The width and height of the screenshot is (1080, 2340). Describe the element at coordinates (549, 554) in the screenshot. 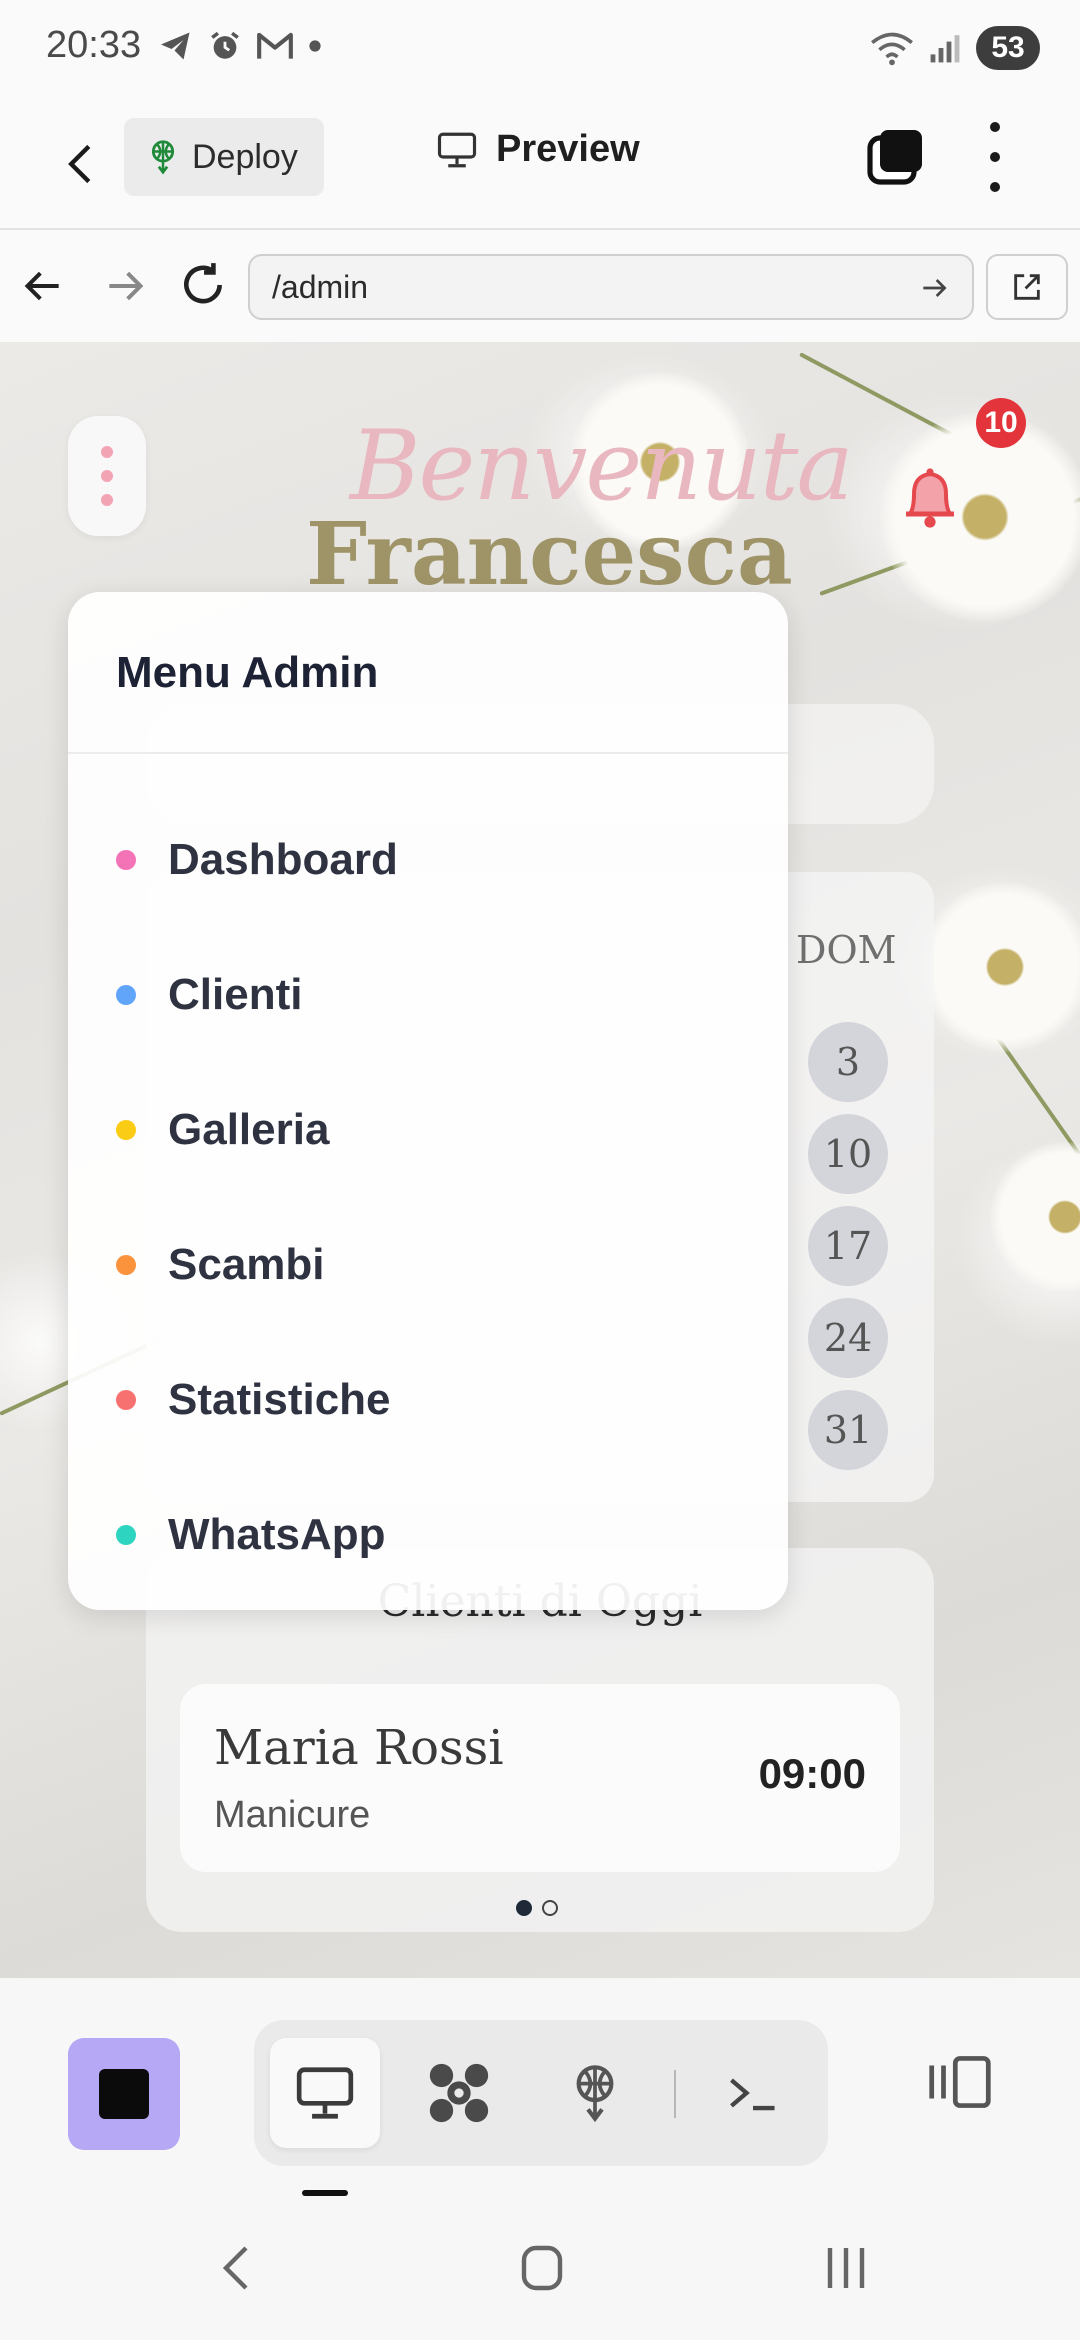

I see `welcome-name: Francesca` at that location.